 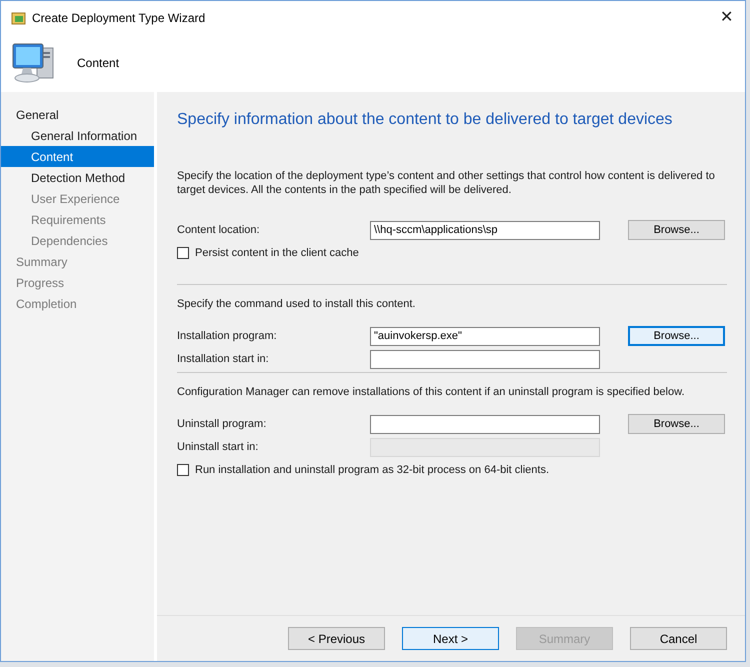 I want to click on close-button: ✕, so click(x=726, y=18).